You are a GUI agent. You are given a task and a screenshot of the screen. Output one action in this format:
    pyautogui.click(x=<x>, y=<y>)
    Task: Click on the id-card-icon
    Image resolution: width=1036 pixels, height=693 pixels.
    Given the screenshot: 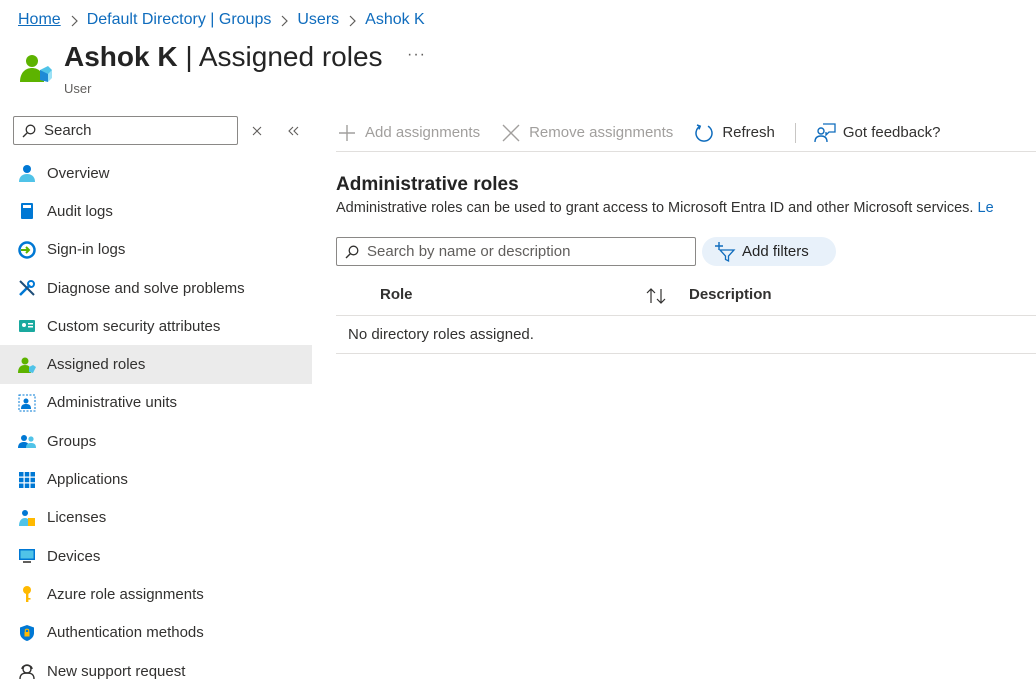 What is the action you would take?
    pyautogui.click(x=27, y=326)
    